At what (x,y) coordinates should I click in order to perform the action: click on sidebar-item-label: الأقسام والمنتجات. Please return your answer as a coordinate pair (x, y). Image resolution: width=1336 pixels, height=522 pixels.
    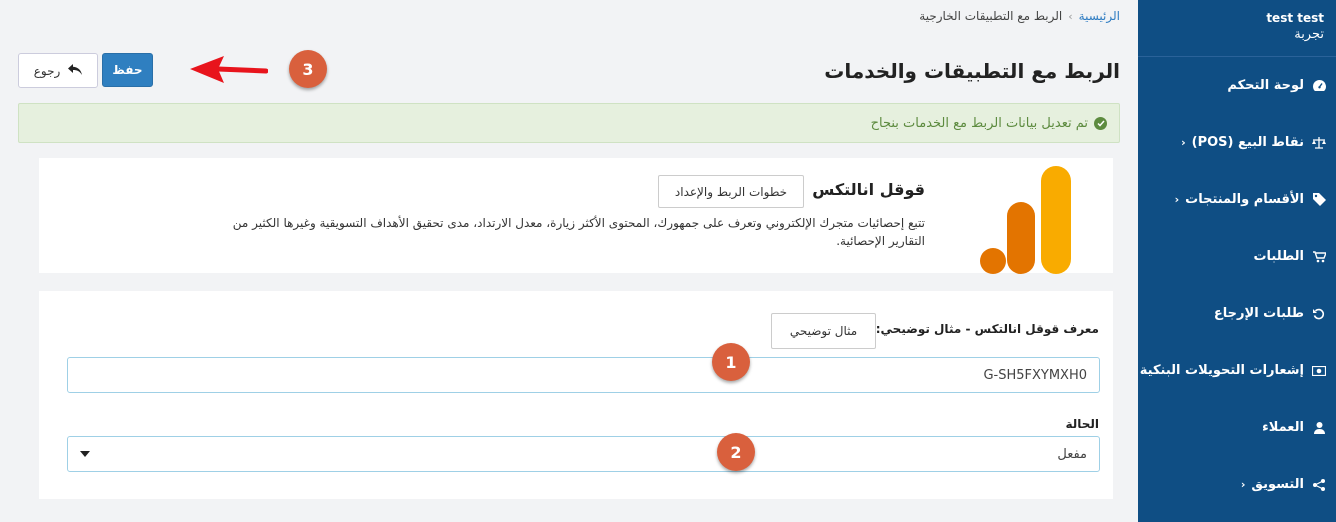
    Looking at the image, I should click on (1244, 199).